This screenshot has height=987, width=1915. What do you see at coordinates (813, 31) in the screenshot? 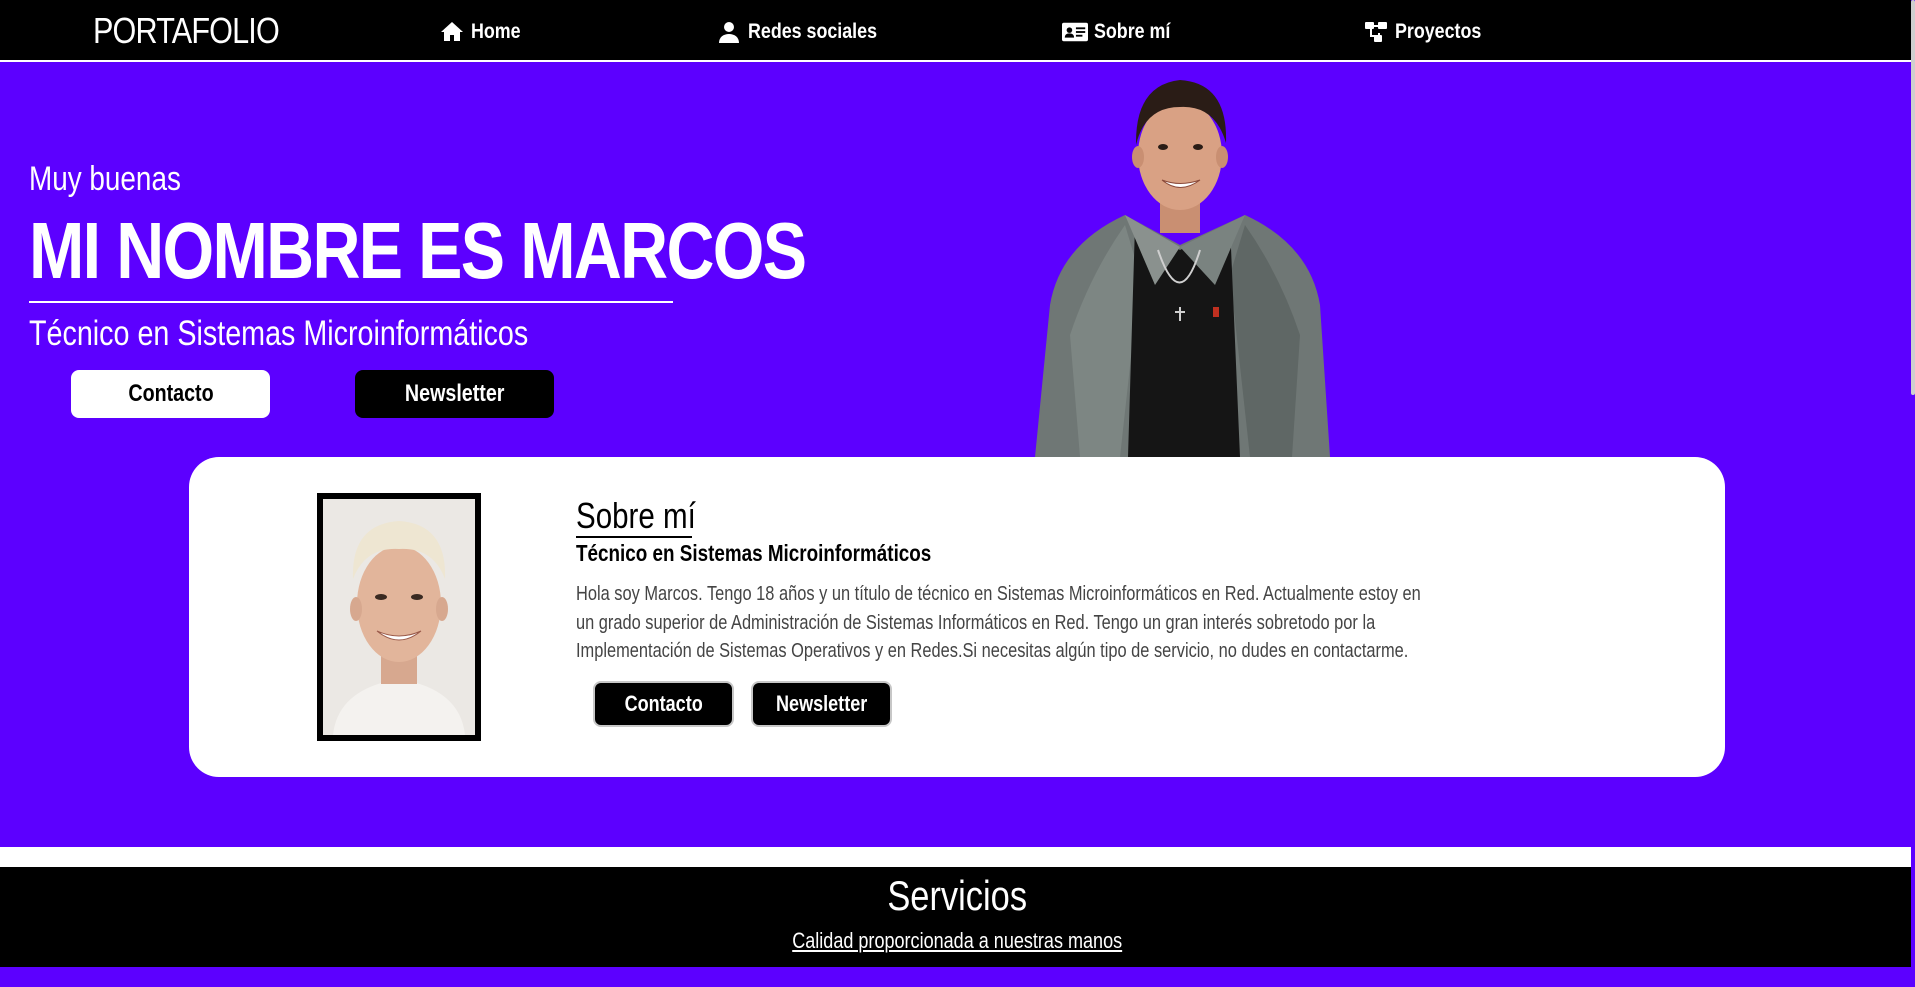
I see `nav-item-label: Redes sociales` at bounding box center [813, 31].